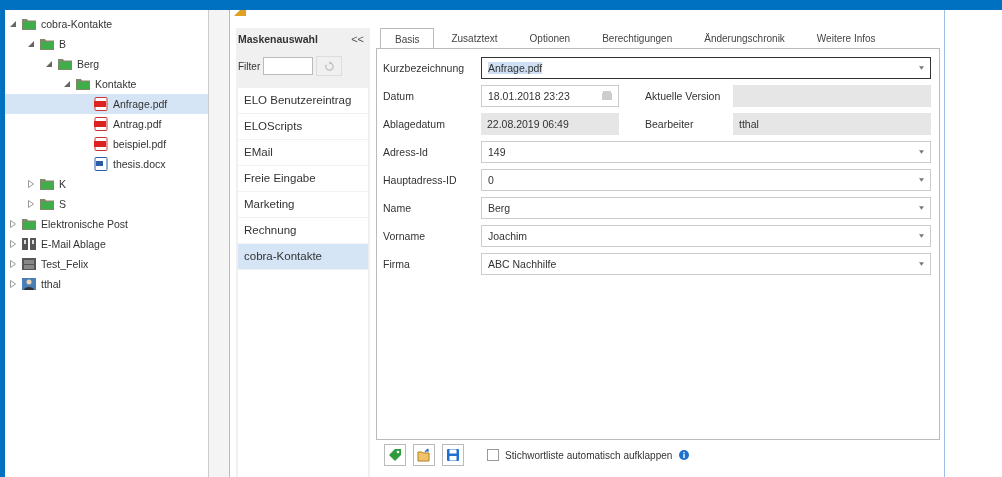 This screenshot has height=477, width=1002. Describe the element at coordinates (106, 84) in the screenshot. I see `tree-item: Kontakte` at that location.